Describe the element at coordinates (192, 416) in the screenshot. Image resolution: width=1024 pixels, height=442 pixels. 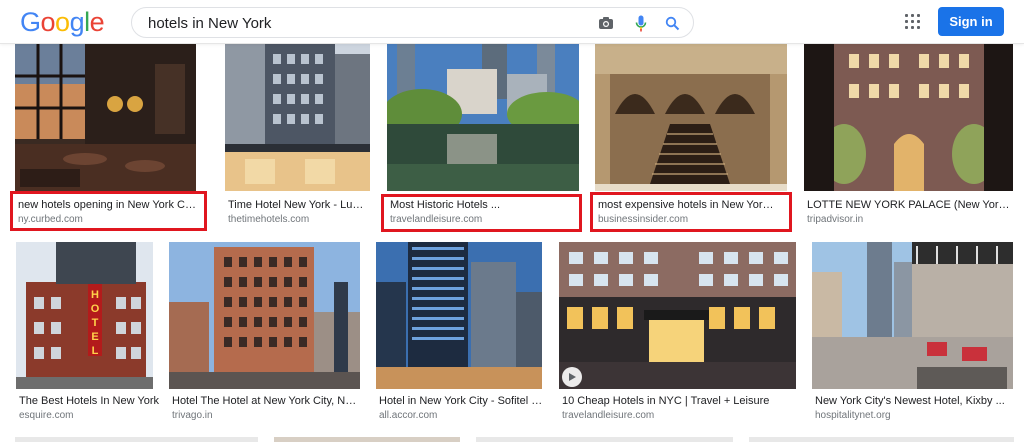
I see `result-source: trivago.in` at that location.